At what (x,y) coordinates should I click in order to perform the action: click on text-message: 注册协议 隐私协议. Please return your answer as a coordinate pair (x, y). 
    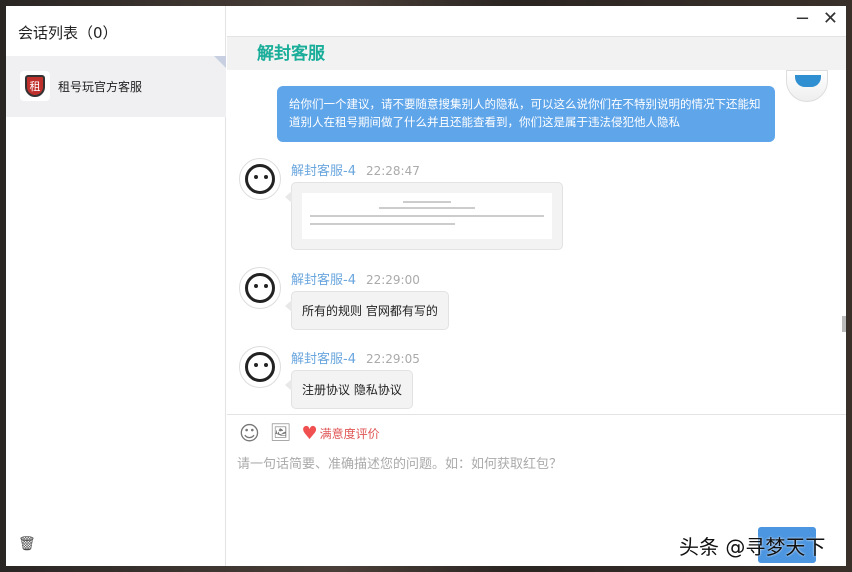
    Looking at the image, I should click on (349, 389).